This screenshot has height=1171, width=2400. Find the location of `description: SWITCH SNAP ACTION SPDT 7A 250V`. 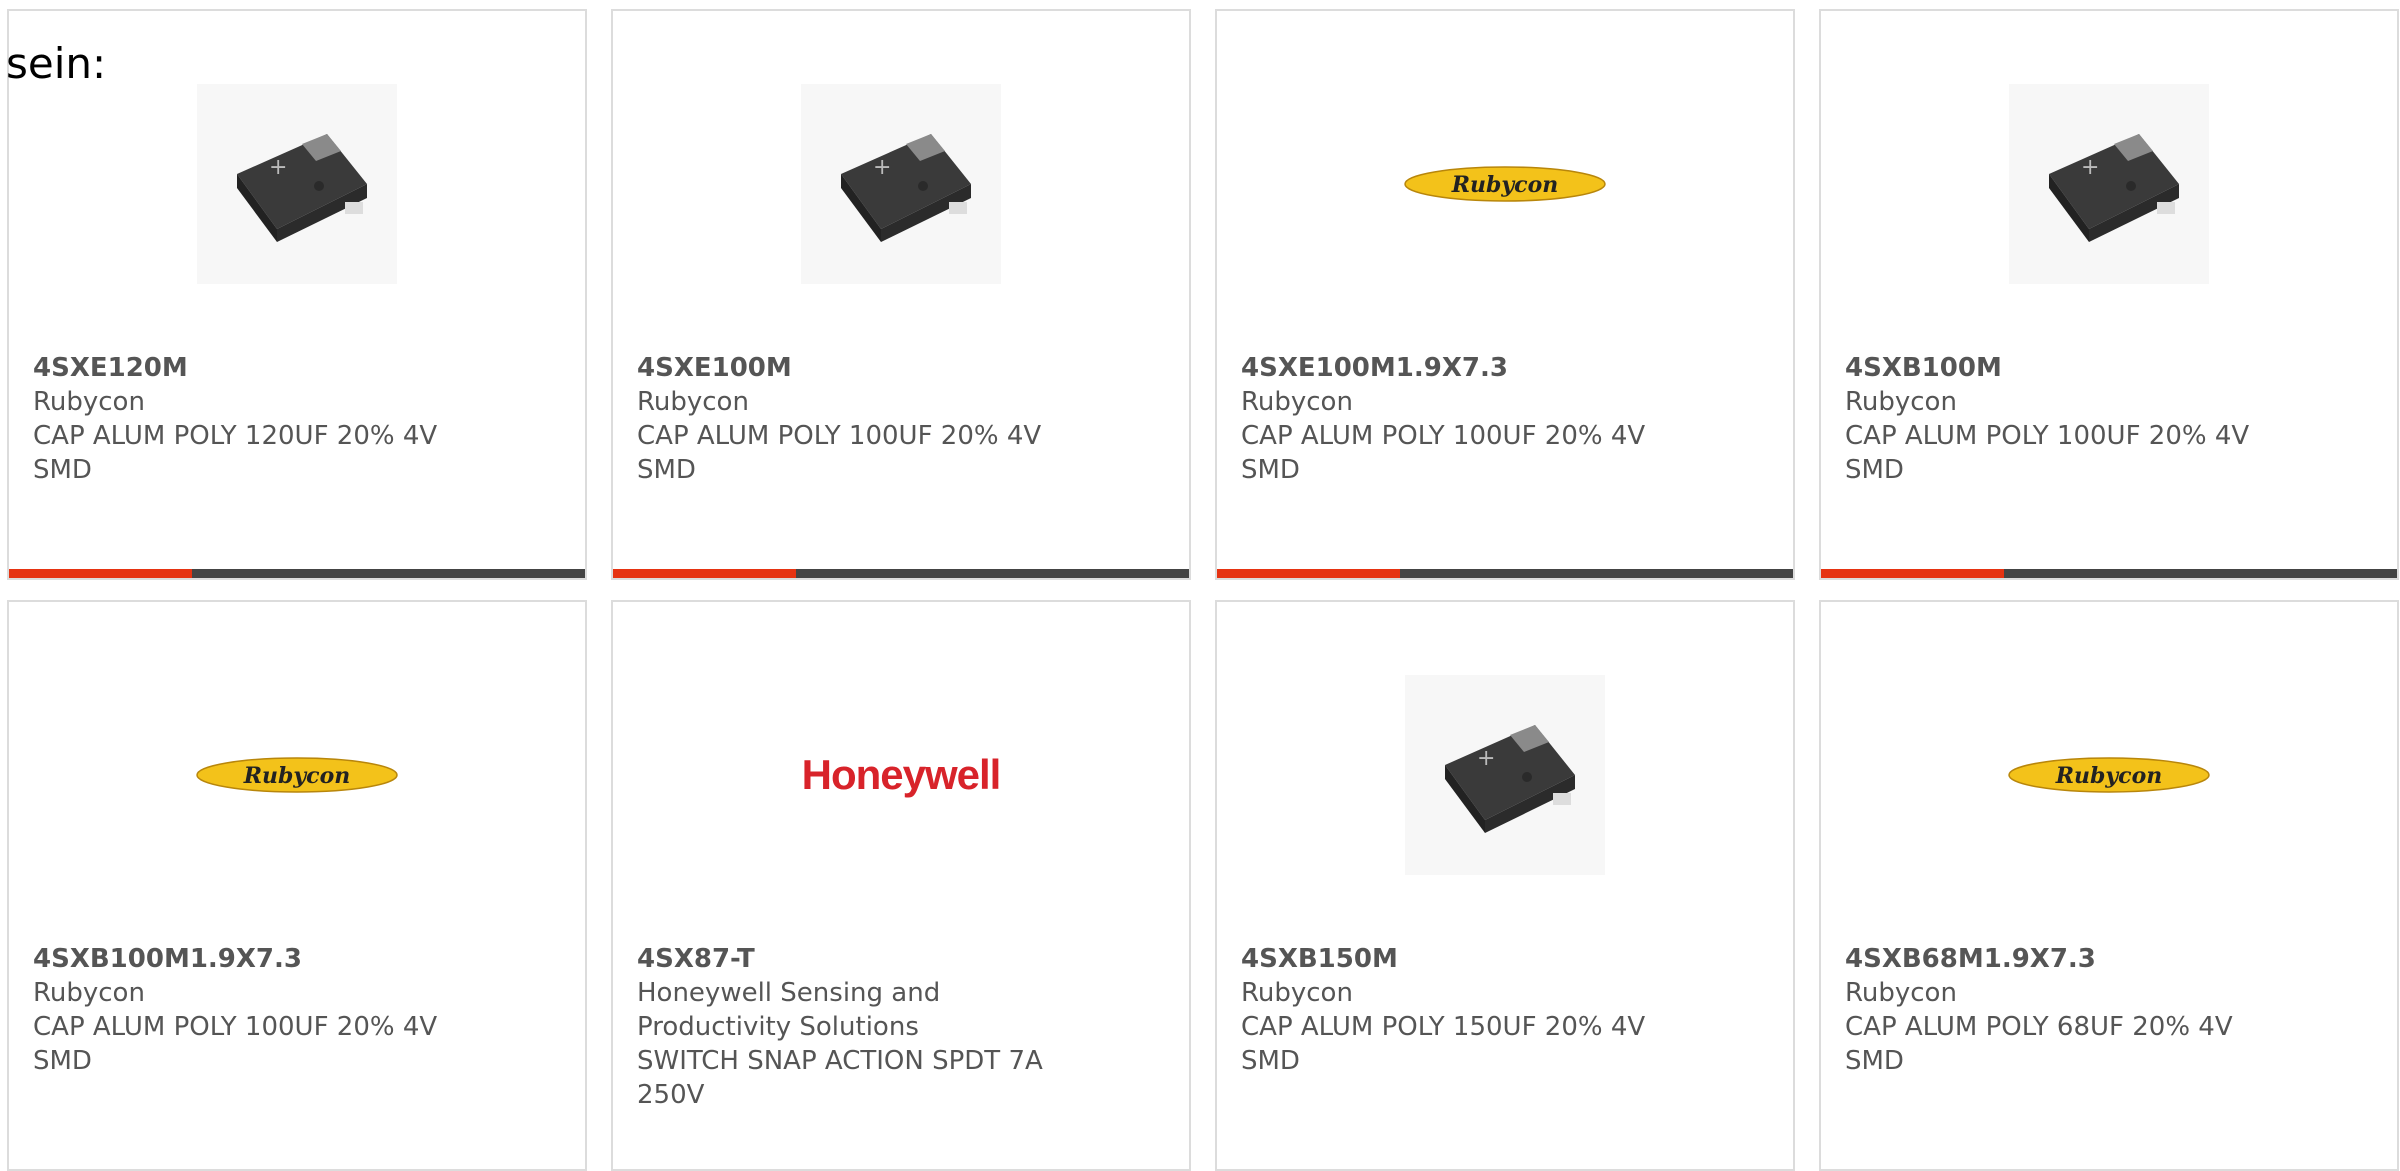

description: SWITCH SNAP ACTION SPDT 7A 250V is located at coordinates (840, 1078).